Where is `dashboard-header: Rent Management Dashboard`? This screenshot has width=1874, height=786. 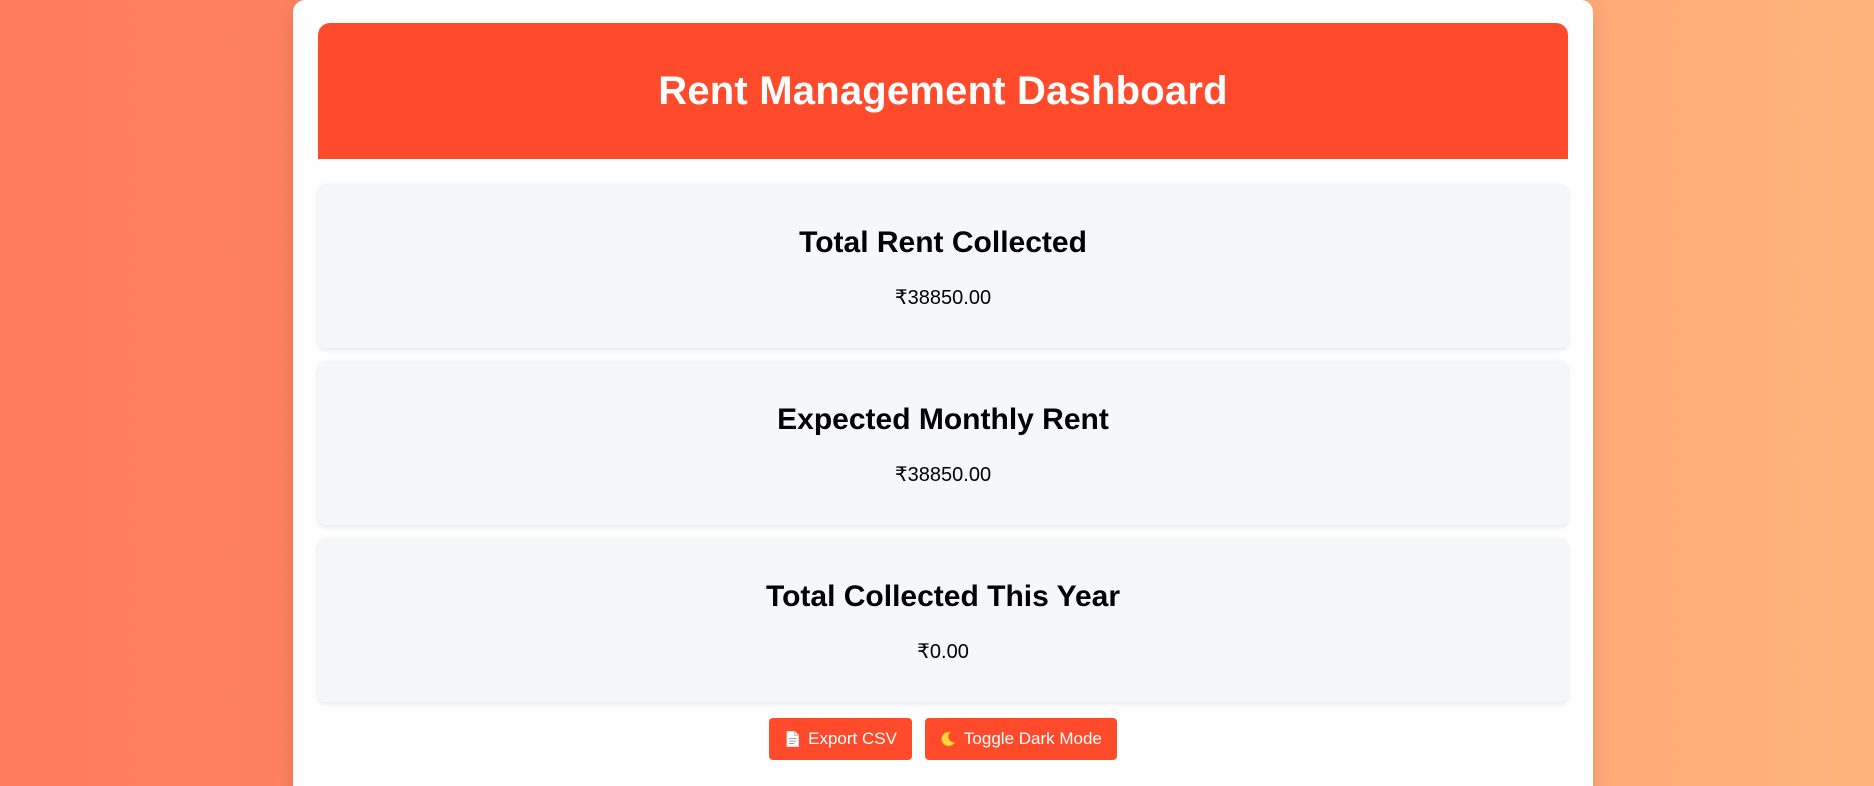 dashboard-header: Rent Management Dashboard is located at coordinates (943, 91).